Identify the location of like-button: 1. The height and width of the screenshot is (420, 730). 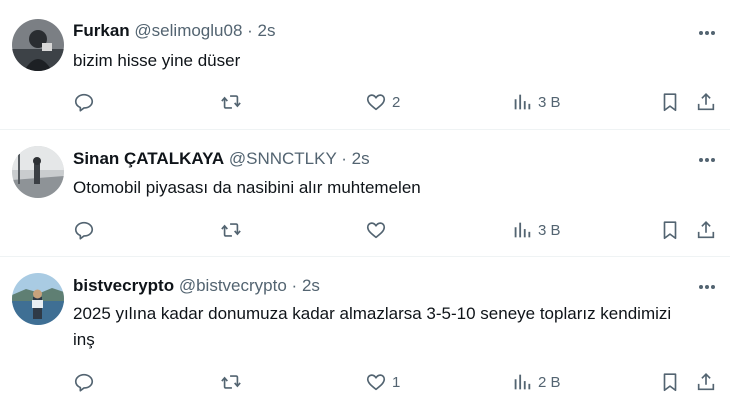
(382, 382).